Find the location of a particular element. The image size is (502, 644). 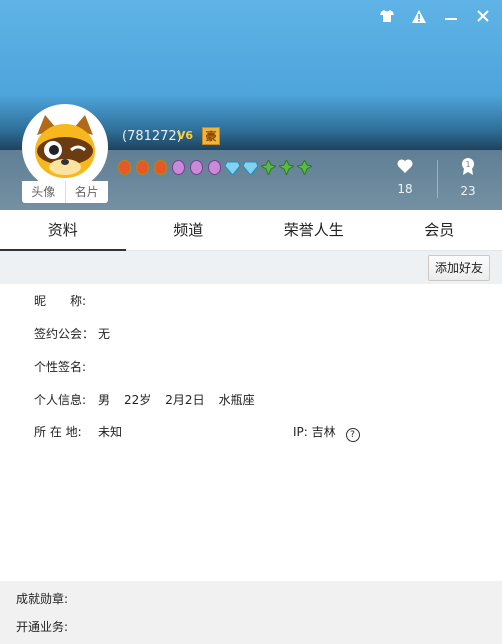

signature-row: 个性签名: is located at coordinates (66, 366).